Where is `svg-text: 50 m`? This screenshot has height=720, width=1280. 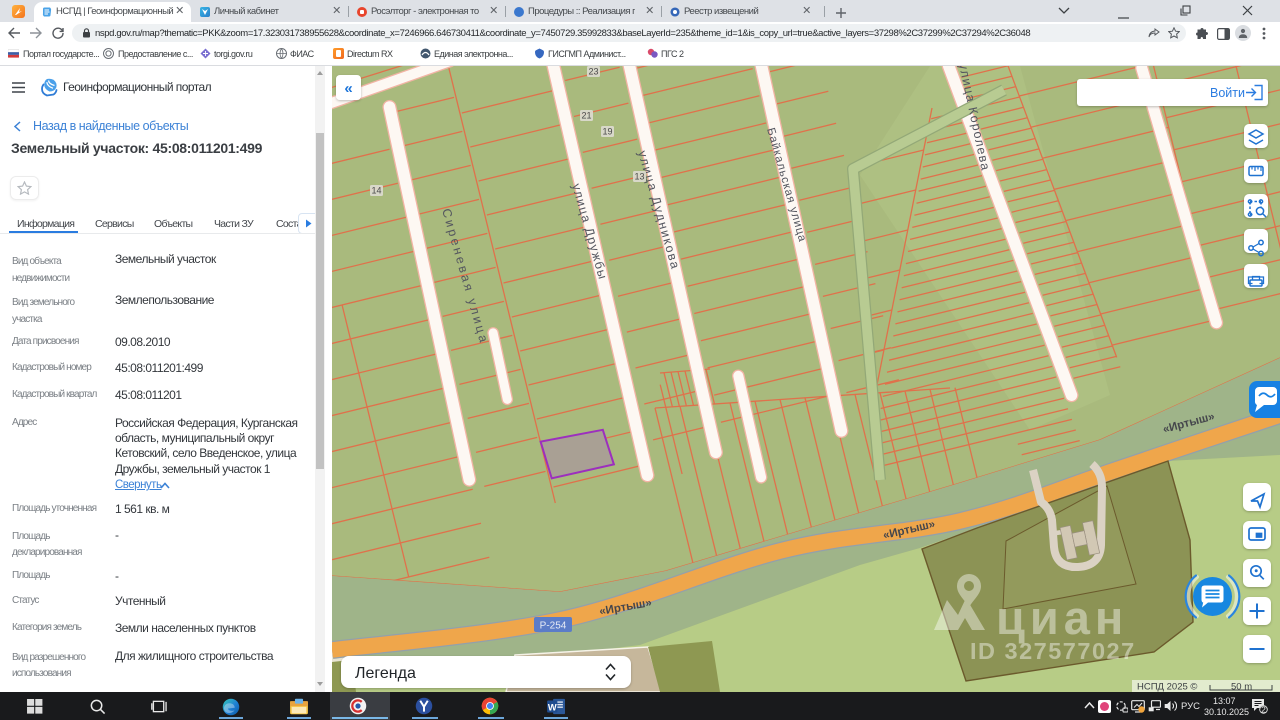
svg-text: 50 m is located at coordinates (1241, 687).